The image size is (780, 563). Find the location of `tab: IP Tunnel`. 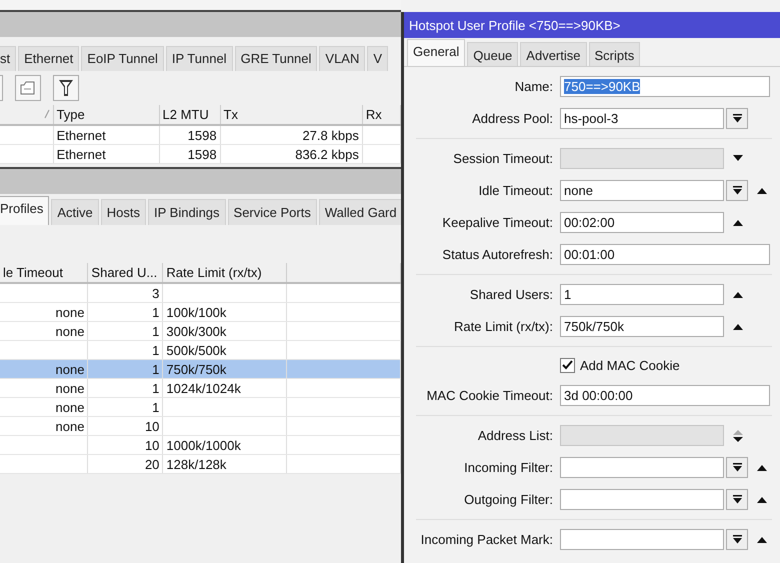

tab: IP Tunnel is located at coordinates (199, 58).